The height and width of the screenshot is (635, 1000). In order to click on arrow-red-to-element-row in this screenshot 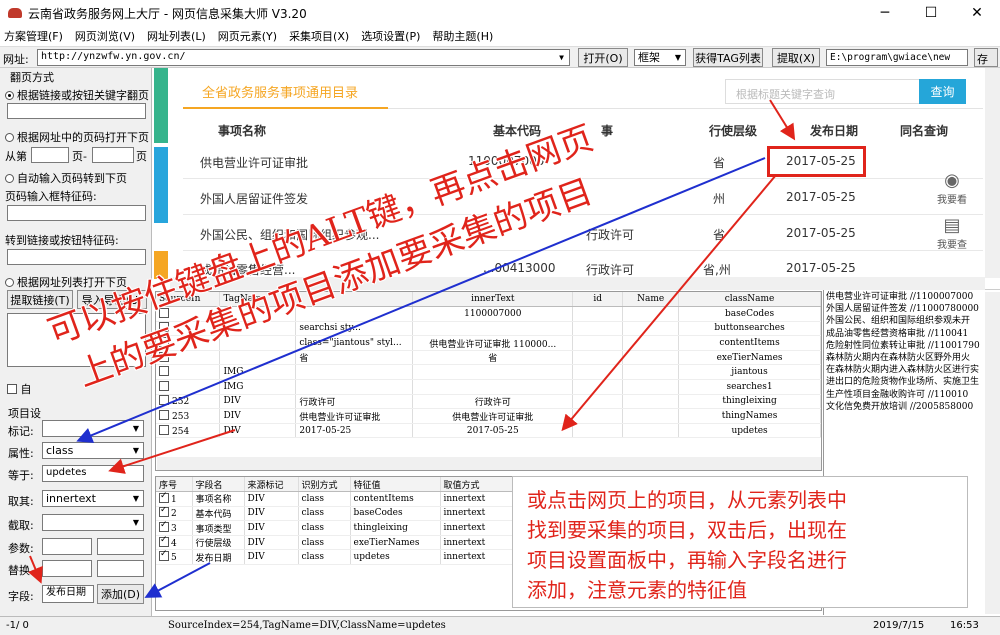, I will do `click(669, 303)`.